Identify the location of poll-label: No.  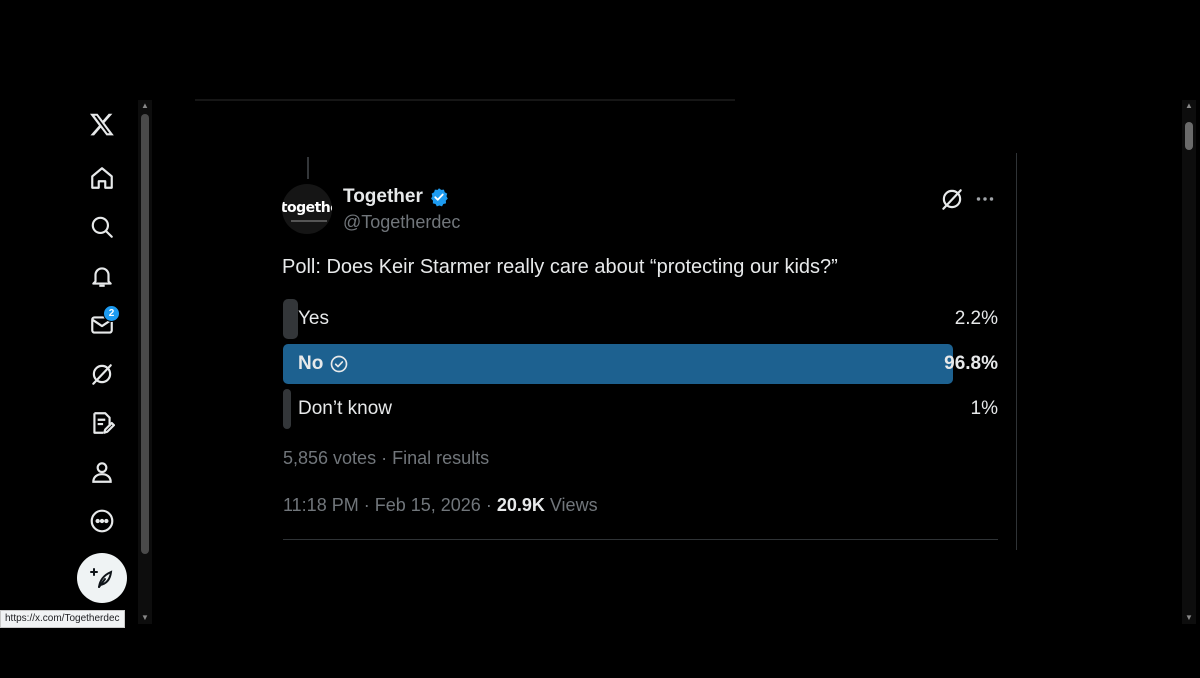
(311, 363).